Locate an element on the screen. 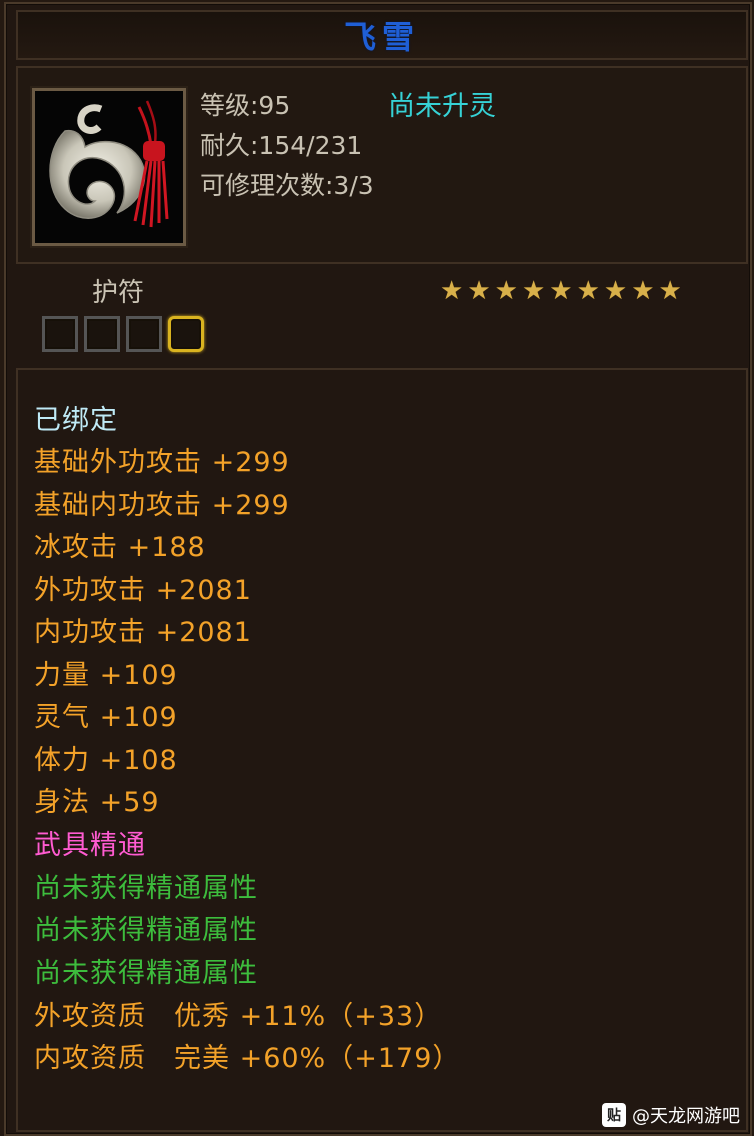  attribute-line: 冰攻击 +188 is located at coordinates (120, 547).